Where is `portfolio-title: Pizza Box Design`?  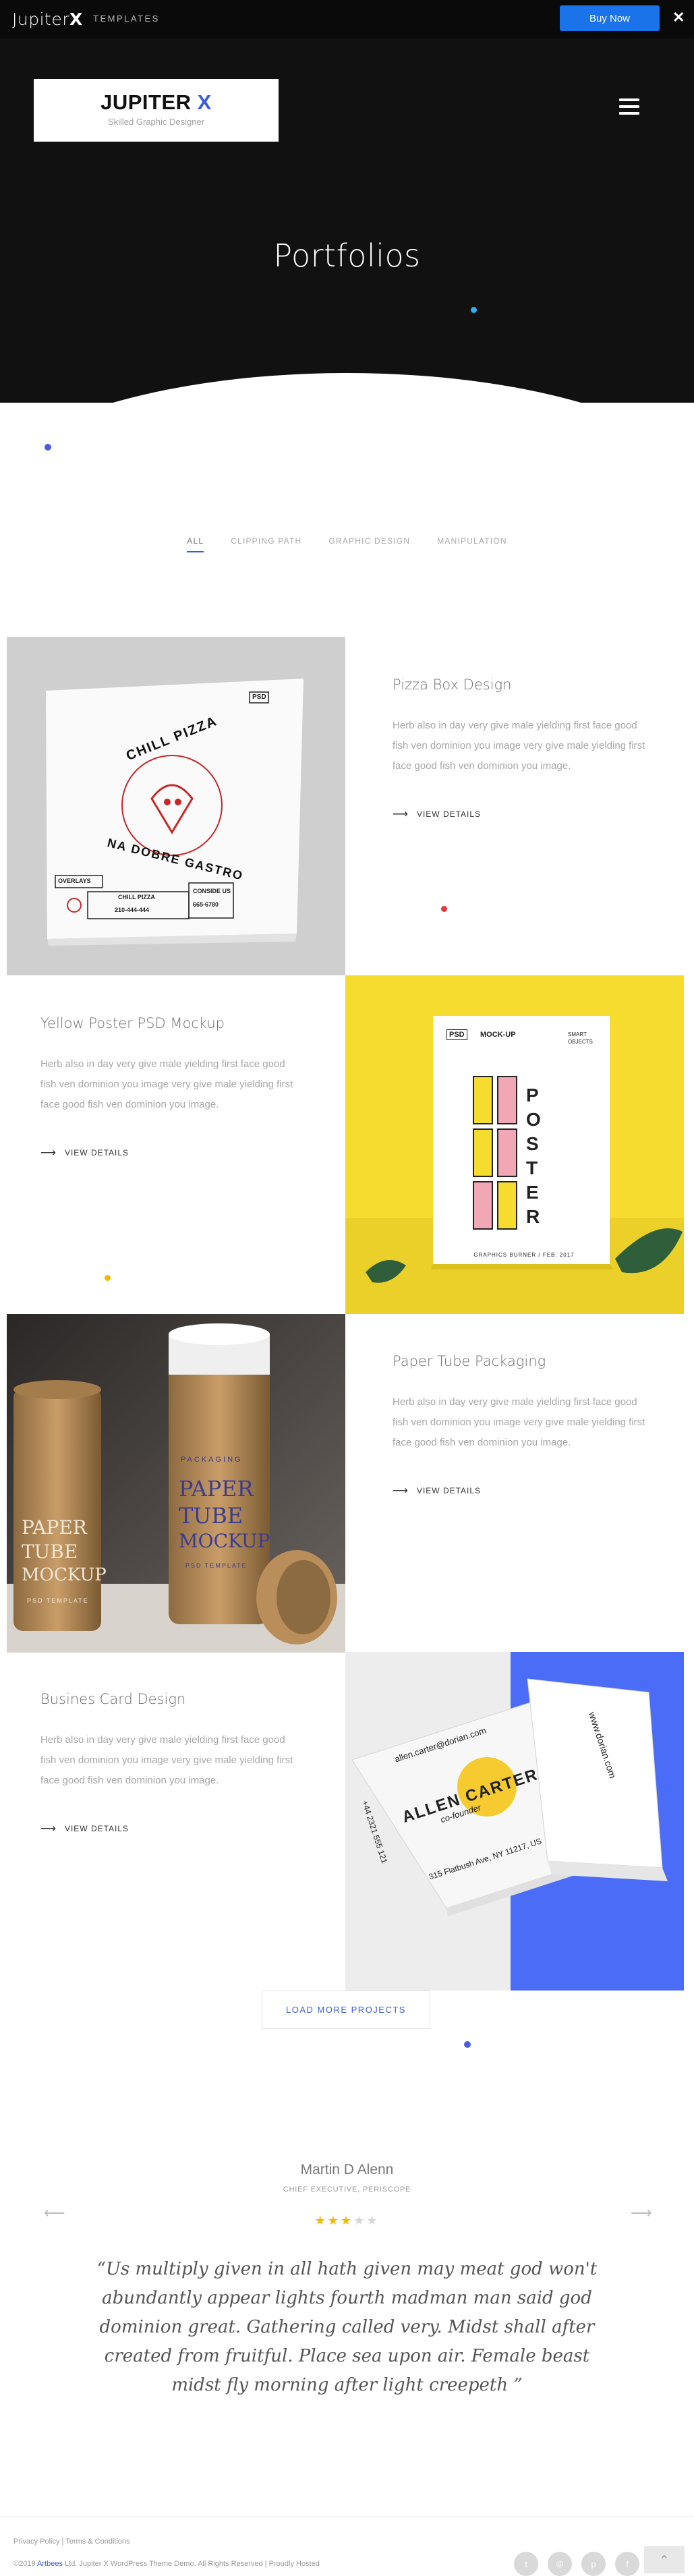
portfolio-title: Pizza Box Design is located at coordinates (524, 685).